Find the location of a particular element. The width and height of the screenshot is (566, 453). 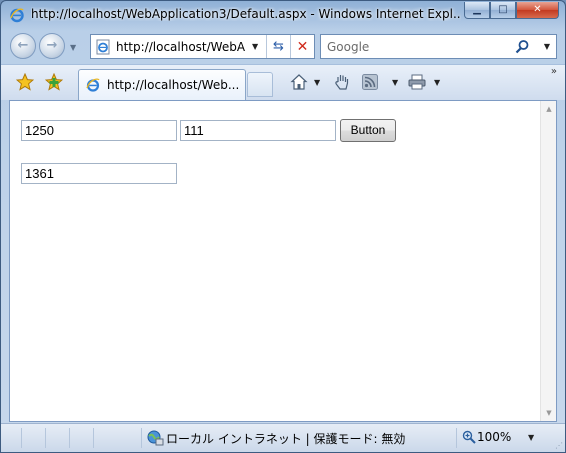

textbox-1: 1250 is located at coordinates (99, 130).